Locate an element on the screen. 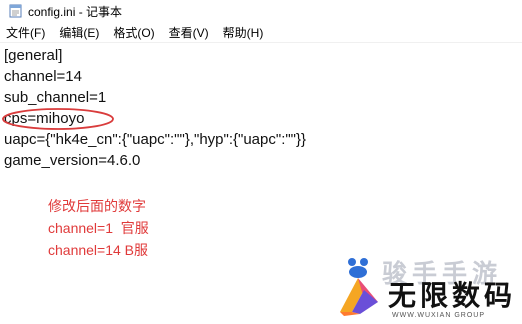  brand-url: WWW.WUXIAN GROUP is located at coordinates (438, 315).